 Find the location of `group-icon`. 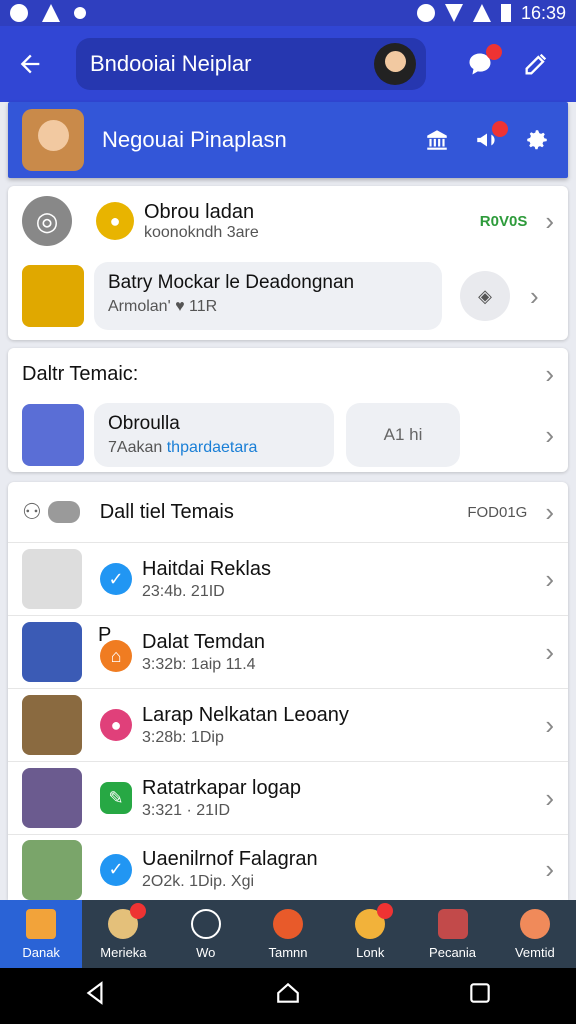

group-icon is located at coordinates (63, 512).